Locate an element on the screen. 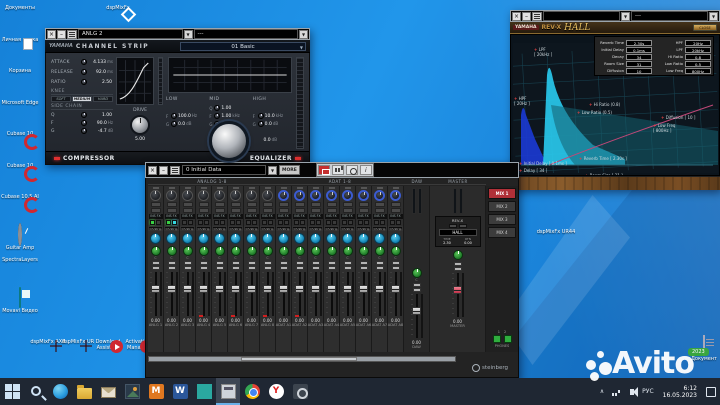 The width and height of the screenshot is (720, 405). revx-param-hi-ratio: Hi Ratio 0.8 is located at coordinates (683, 56).